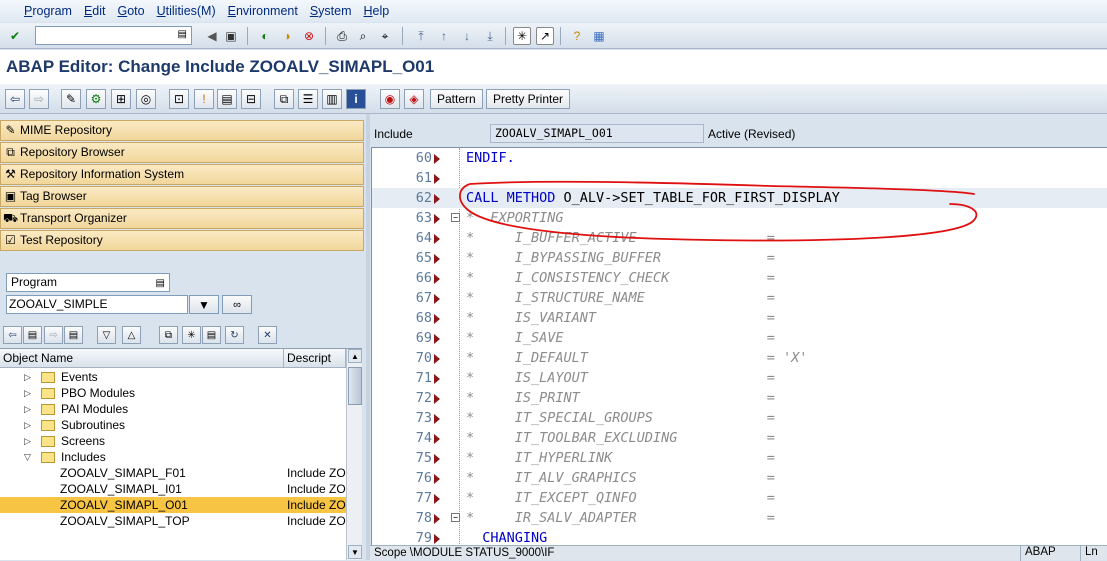  What do you see at coordinates (204, 99) in the screenshot?
I see `where-used-icon: !` at bounding box center [204, 99].